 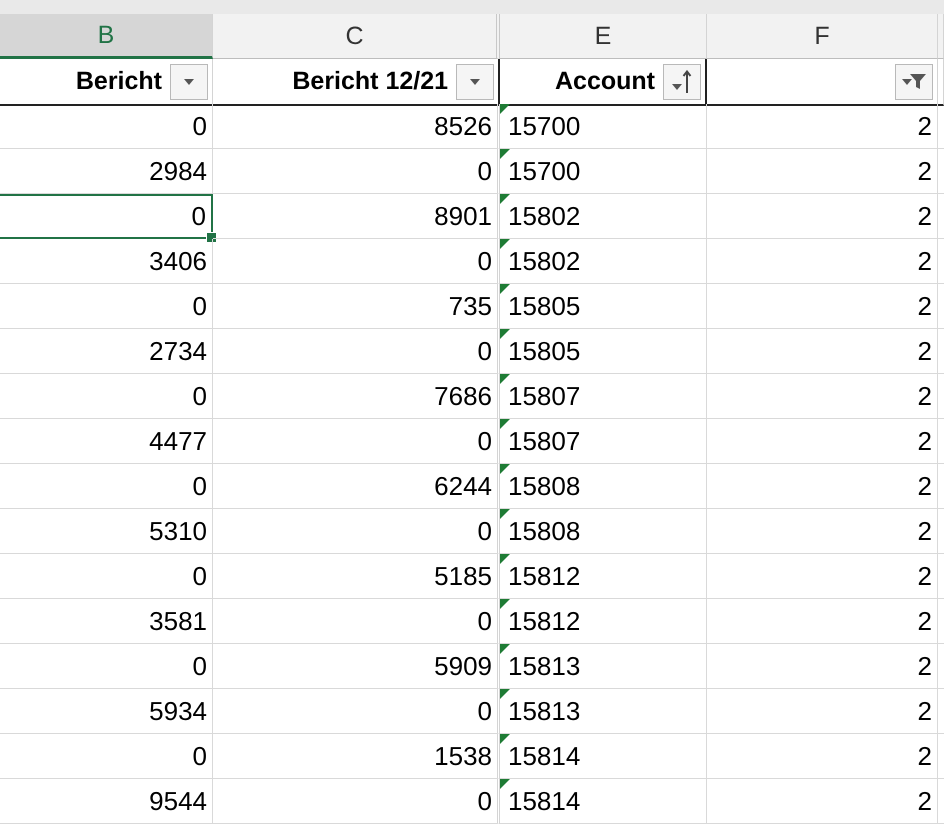 What do you see at coordinates (356, 216) in the screenshot?
I see `table-cell: 8901` at bounding box center [356, 216].